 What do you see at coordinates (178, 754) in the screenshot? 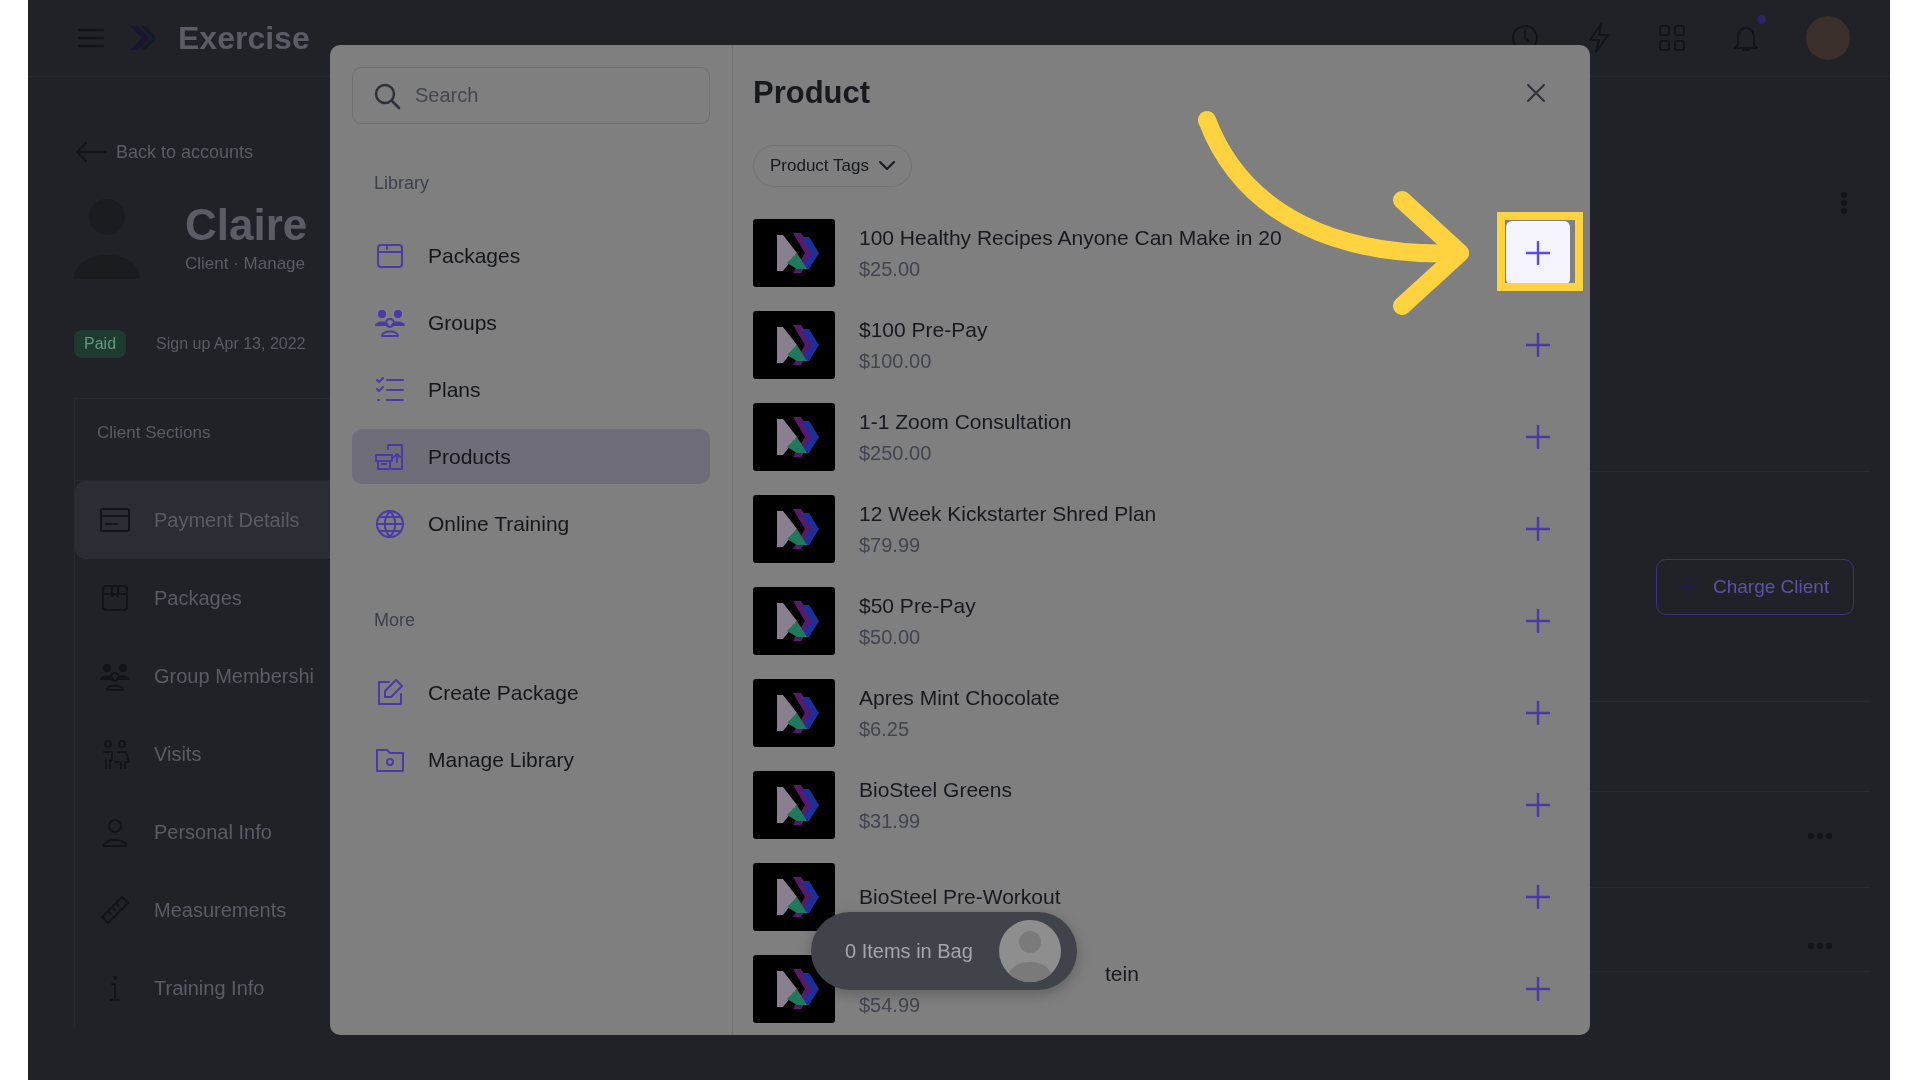
I see `section-label: Visits` at bounding box center [178, 754].